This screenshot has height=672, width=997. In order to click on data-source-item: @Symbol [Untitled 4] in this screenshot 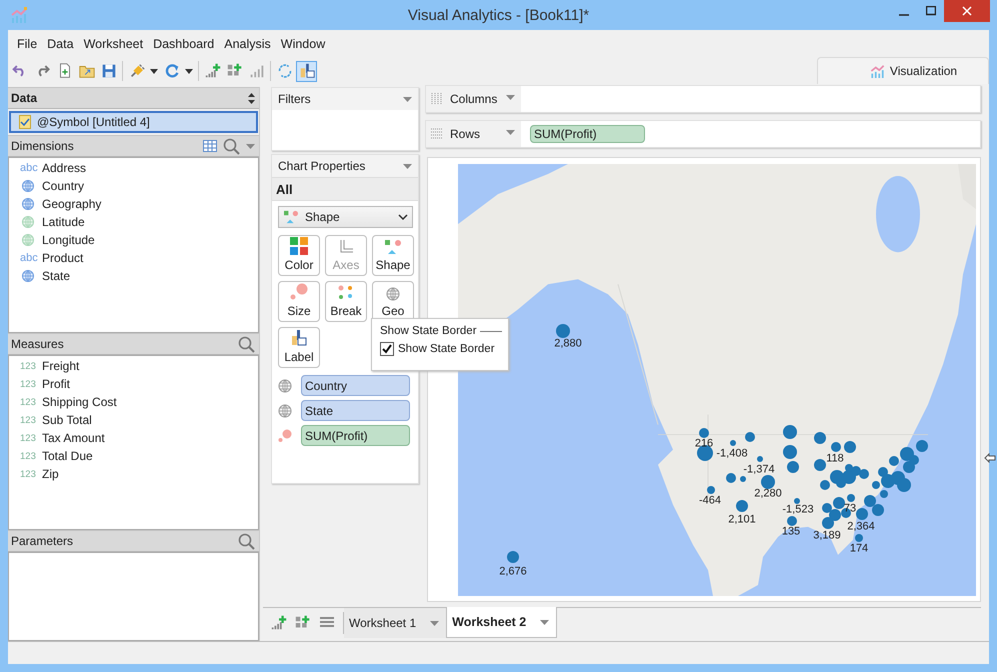, I will do `click(133, 122)`.